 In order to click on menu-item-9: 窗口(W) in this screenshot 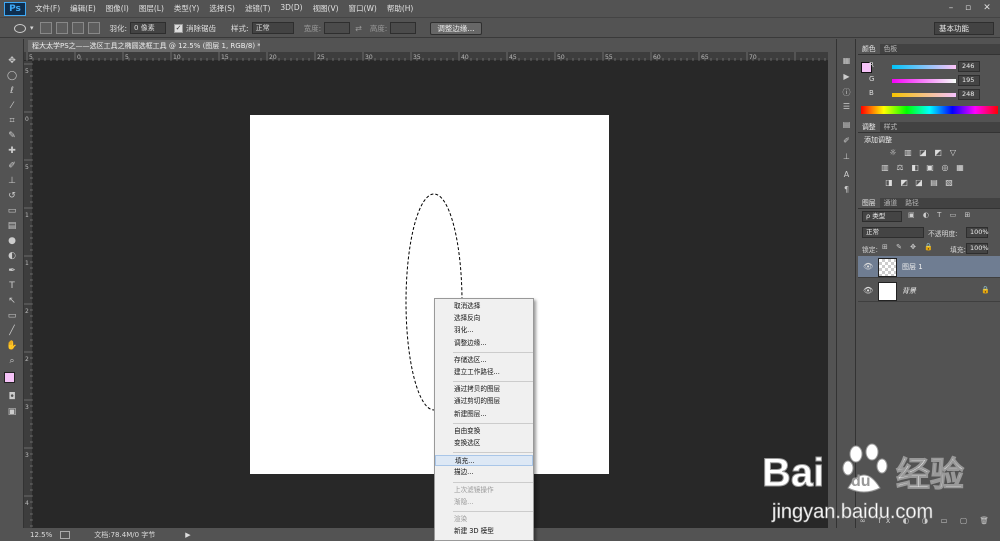, I will do `click(363, 8)`.